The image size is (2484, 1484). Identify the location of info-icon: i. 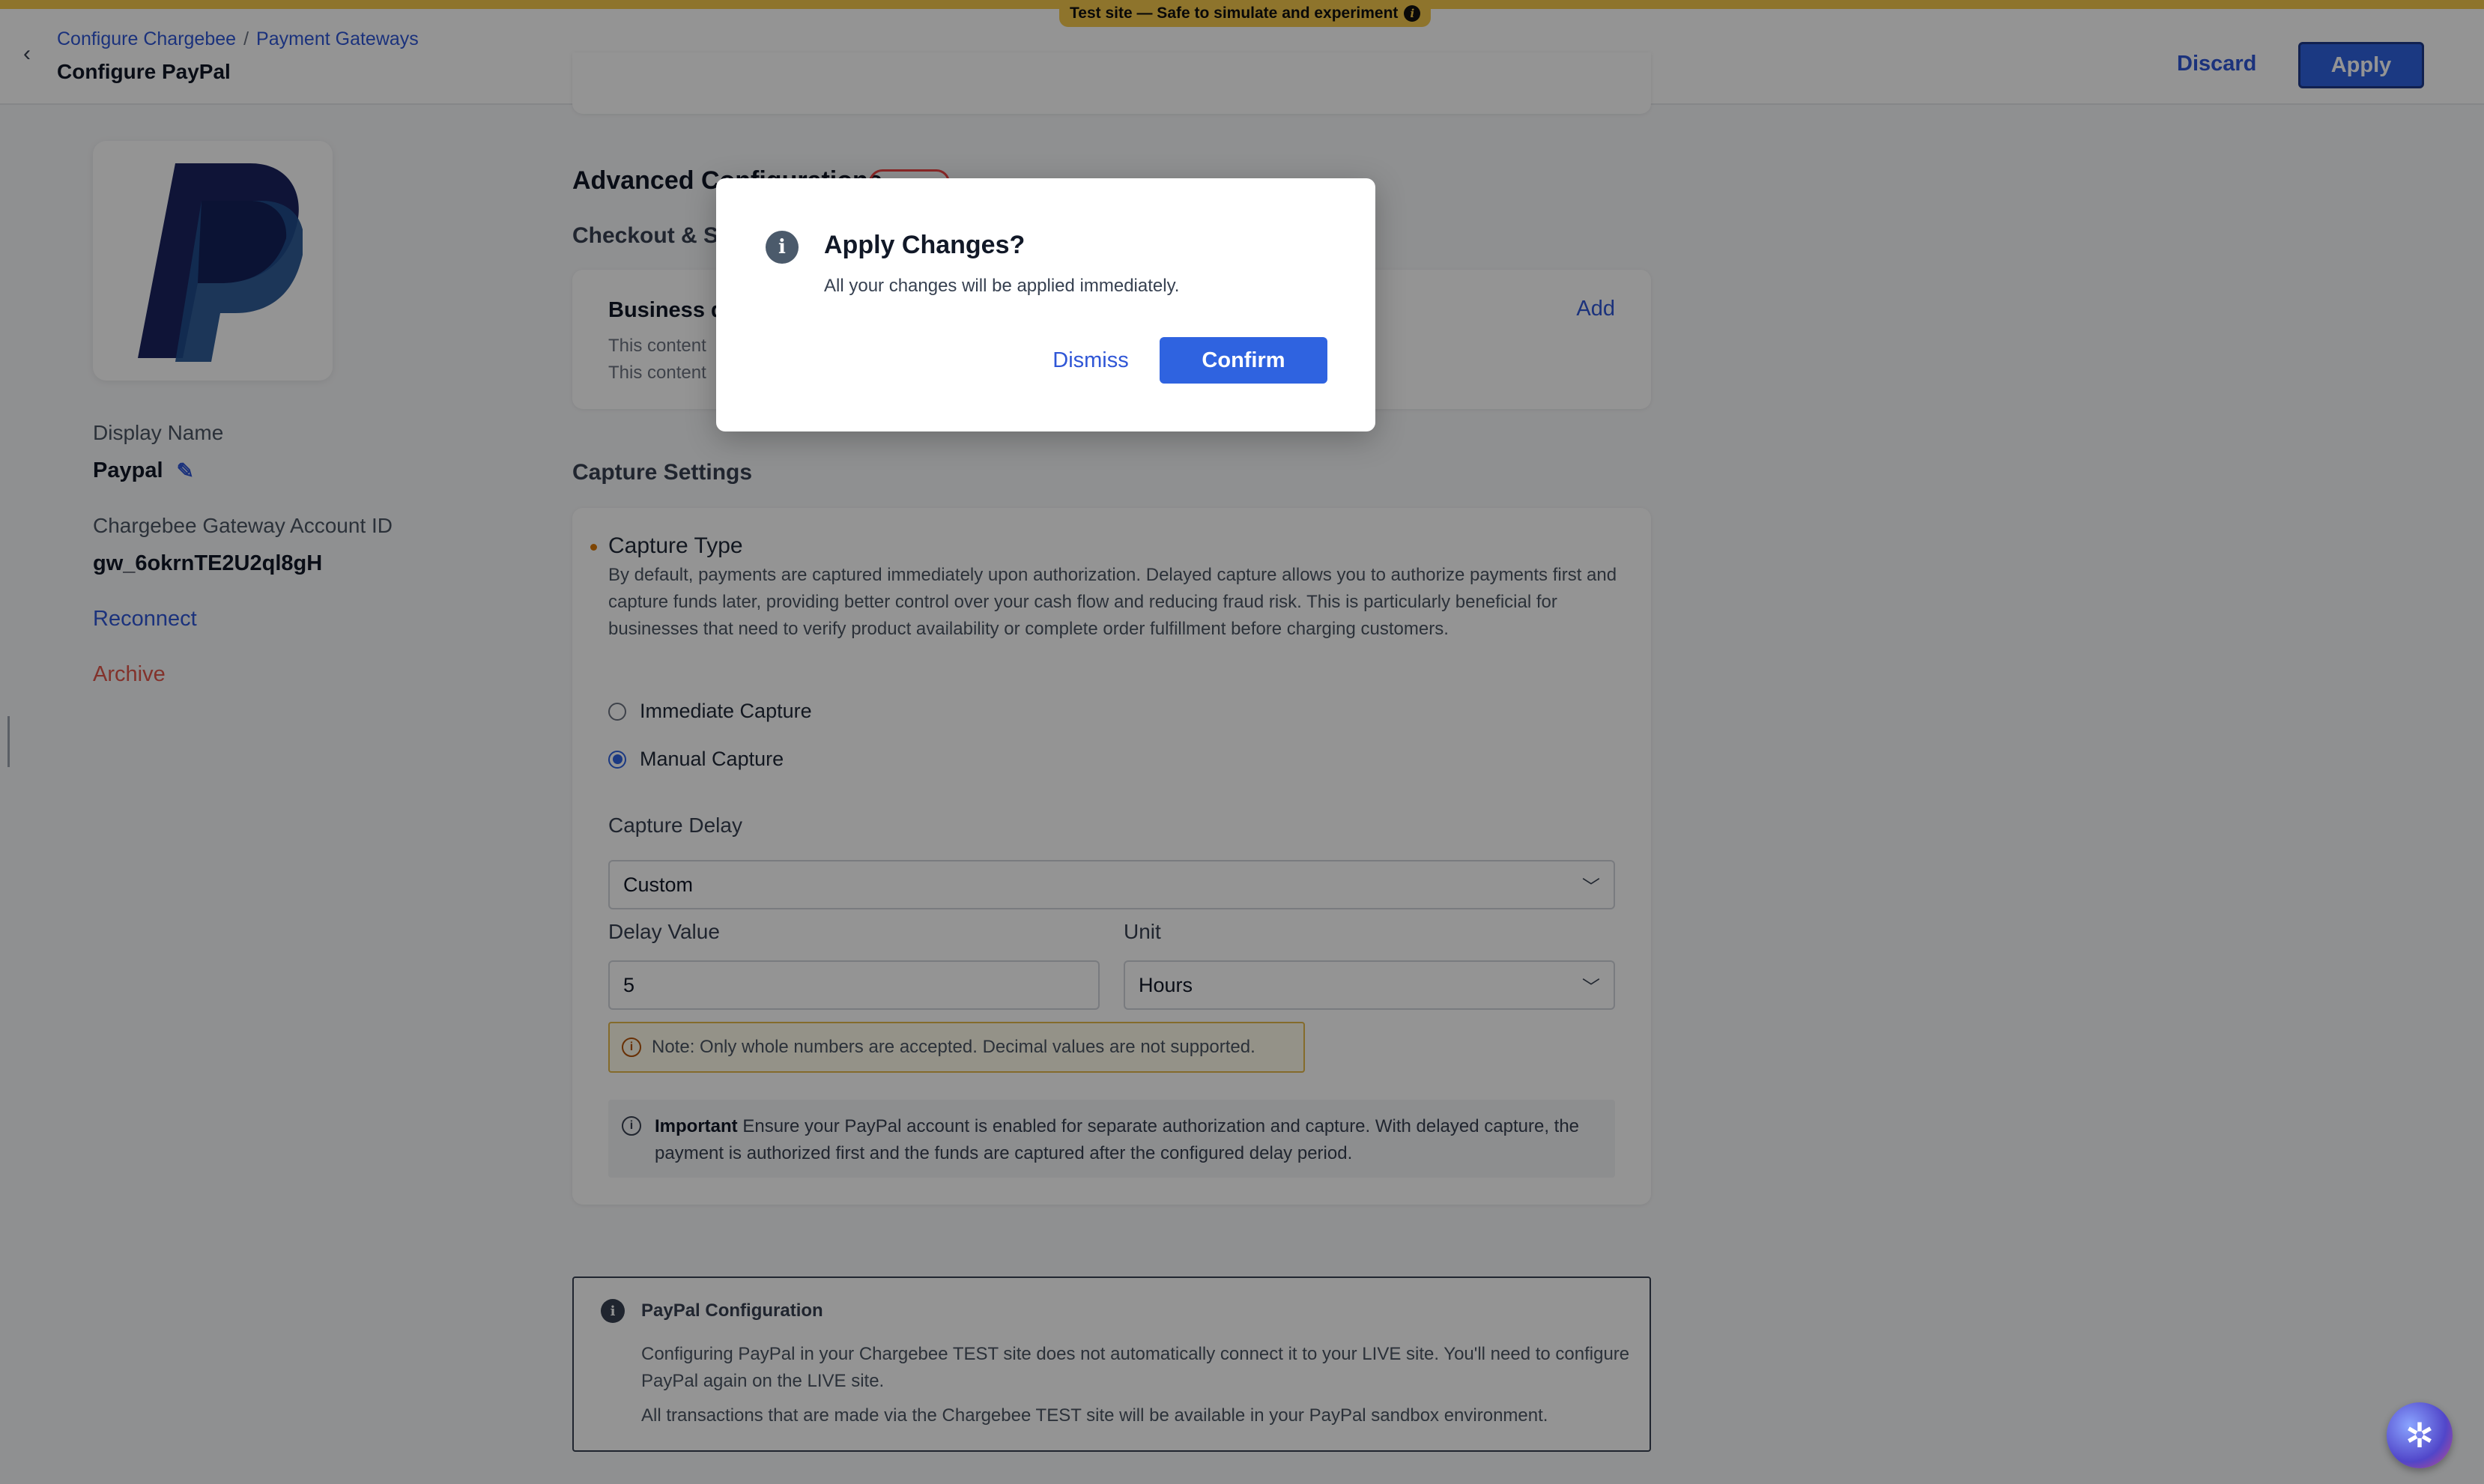
(782, 248).